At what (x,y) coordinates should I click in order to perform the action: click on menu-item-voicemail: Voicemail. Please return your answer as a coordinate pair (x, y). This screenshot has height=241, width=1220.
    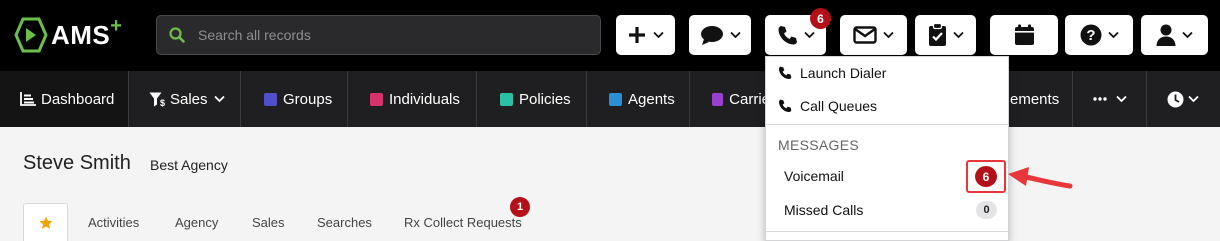
    Looking at the image, I should click on (814, 176).